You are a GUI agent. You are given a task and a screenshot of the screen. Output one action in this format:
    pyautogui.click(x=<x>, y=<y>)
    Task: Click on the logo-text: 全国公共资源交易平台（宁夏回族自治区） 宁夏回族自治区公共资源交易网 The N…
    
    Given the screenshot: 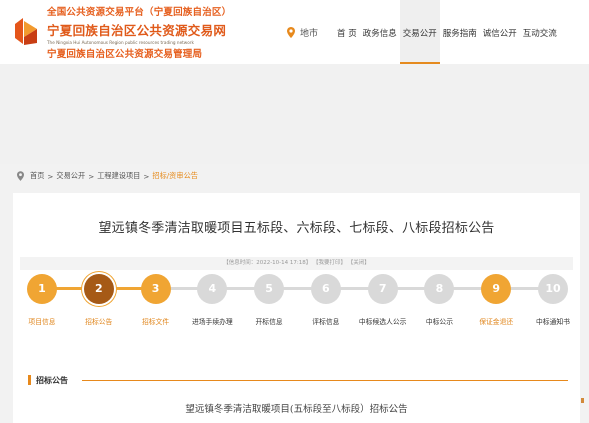 What is the action you would take?
    pyautogui.click(x=147, y=32)
    